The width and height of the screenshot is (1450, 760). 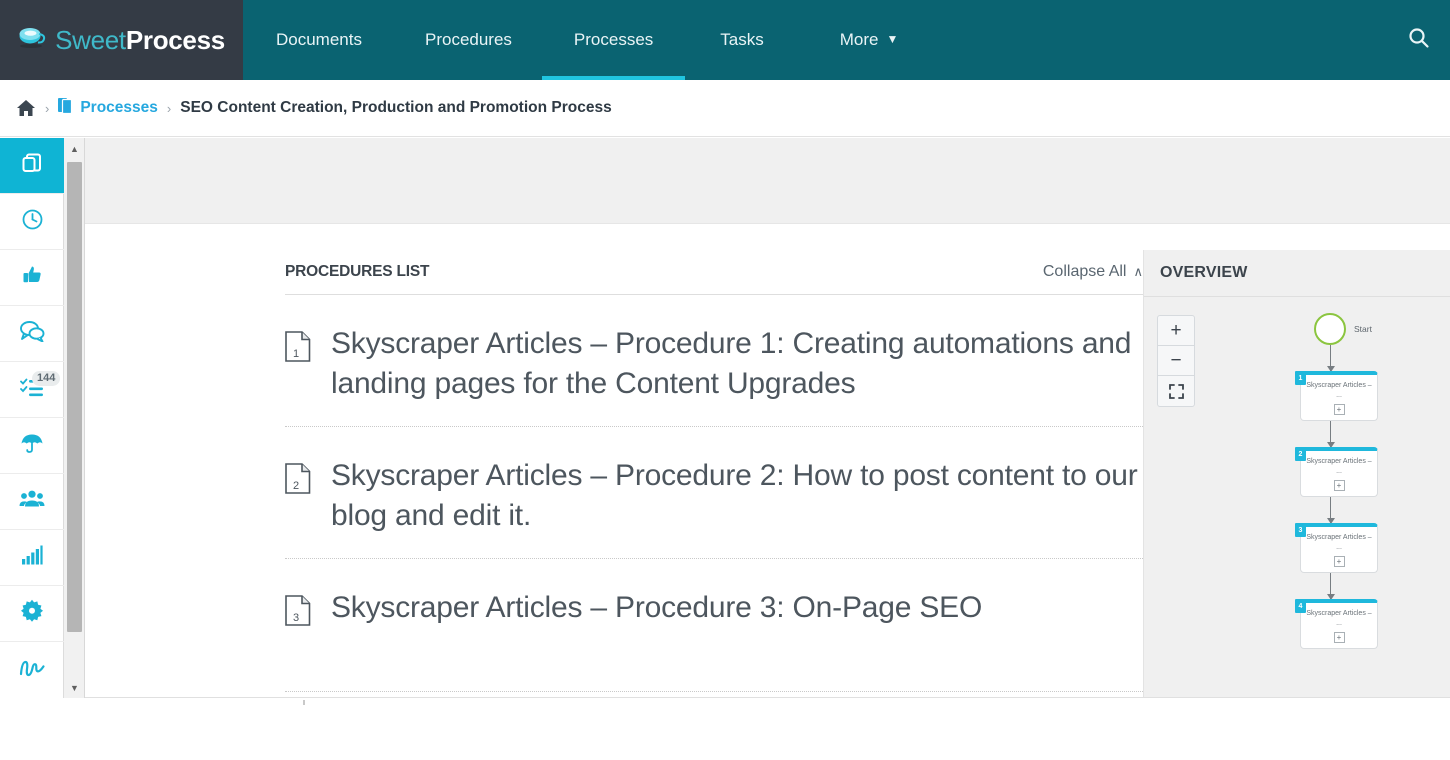 What do you see at coordinates (1176, 391) in the screenshot?
I see `fit-screen-button` at bounding box center [1176, 391].